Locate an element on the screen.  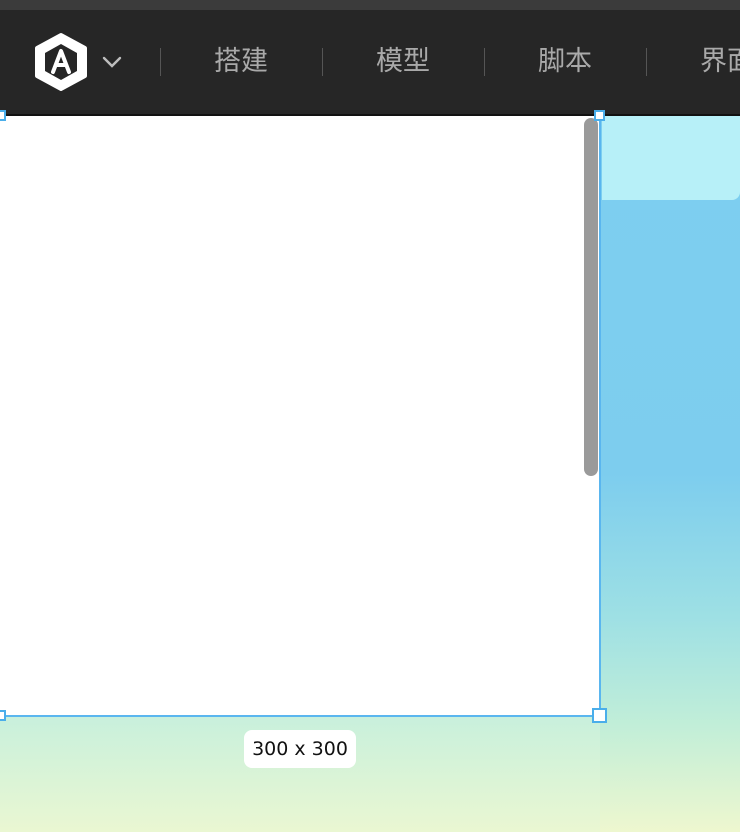
resize-handle-top-right is located at coordinates (599, 115).